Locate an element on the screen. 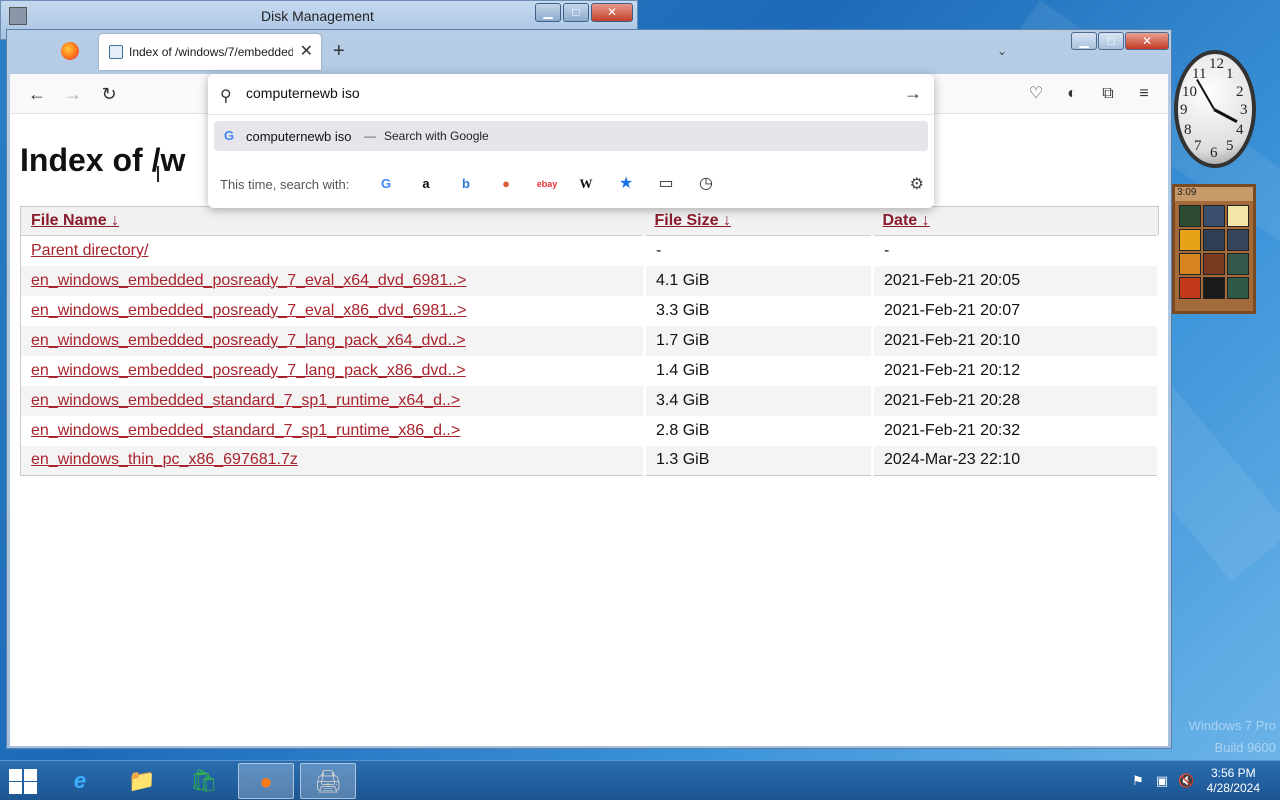 The image size is (1280, 800). file-size-cell: 1.3 GiB is located at coordinates (759, 460).